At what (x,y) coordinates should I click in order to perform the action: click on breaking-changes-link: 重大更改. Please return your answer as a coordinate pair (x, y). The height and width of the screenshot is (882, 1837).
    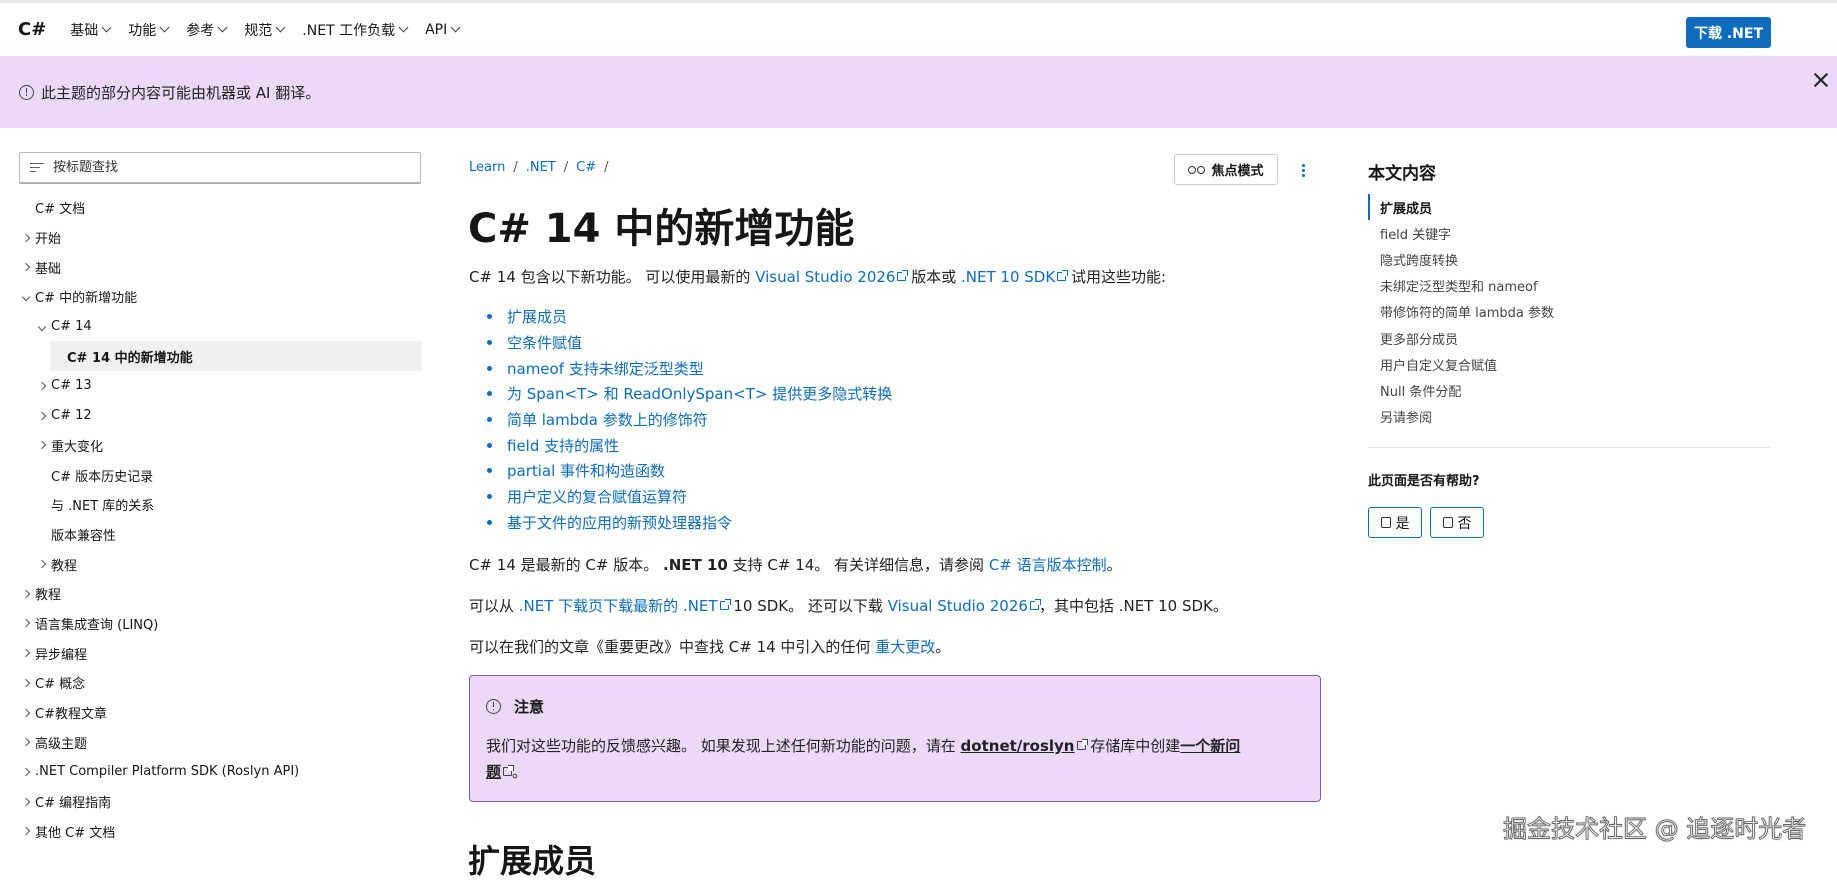
    Looking at the image, I should click on (905, 647).